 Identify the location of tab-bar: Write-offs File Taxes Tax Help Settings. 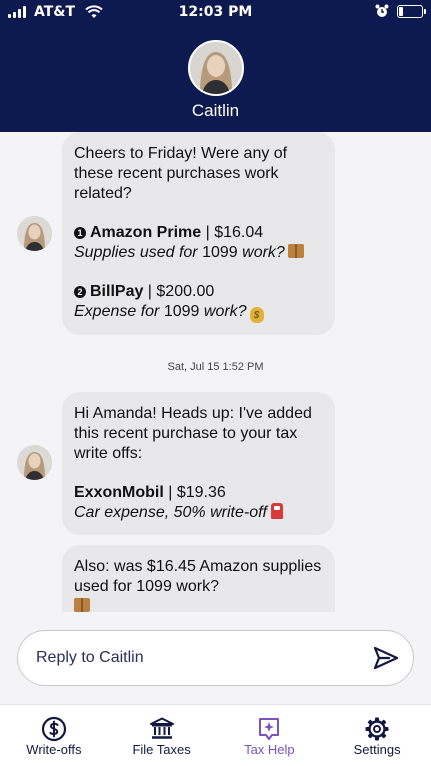
(215, 735).